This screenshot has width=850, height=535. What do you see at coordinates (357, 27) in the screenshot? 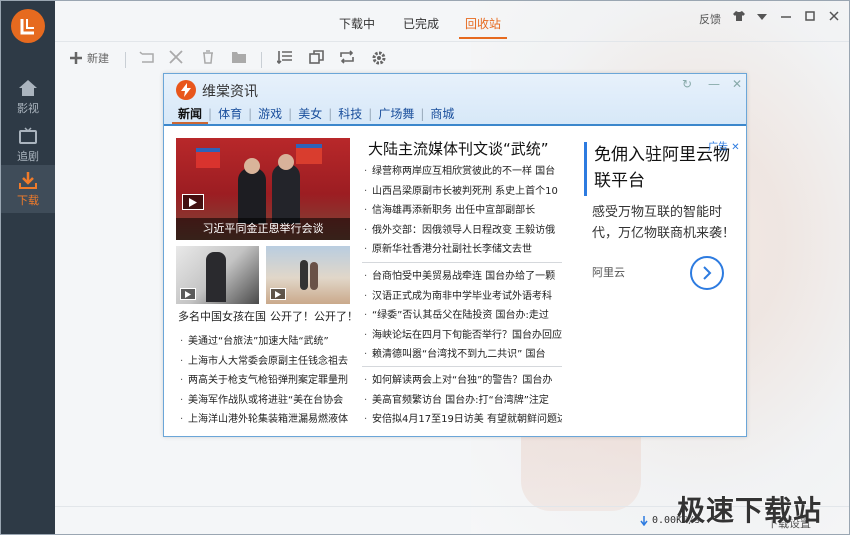
I see `tab-downloading: 下载中` at bounding box center [357, 27].